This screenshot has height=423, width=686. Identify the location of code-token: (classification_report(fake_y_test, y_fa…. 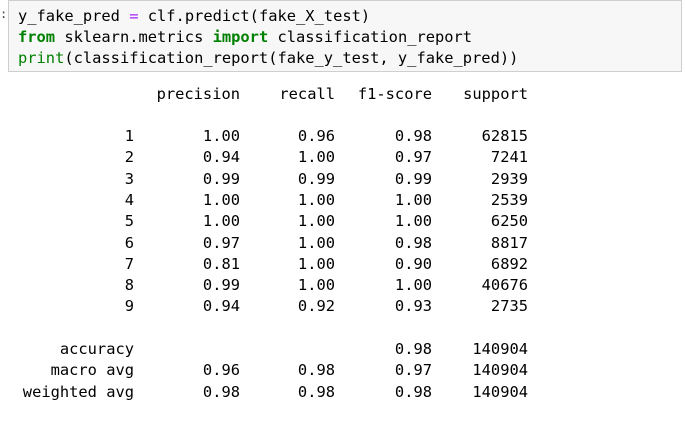
(291, 58).